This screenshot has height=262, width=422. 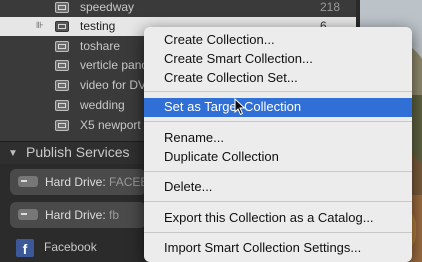 I want to click on publish-services-title: Publish Services, so click(x=78, y=152).